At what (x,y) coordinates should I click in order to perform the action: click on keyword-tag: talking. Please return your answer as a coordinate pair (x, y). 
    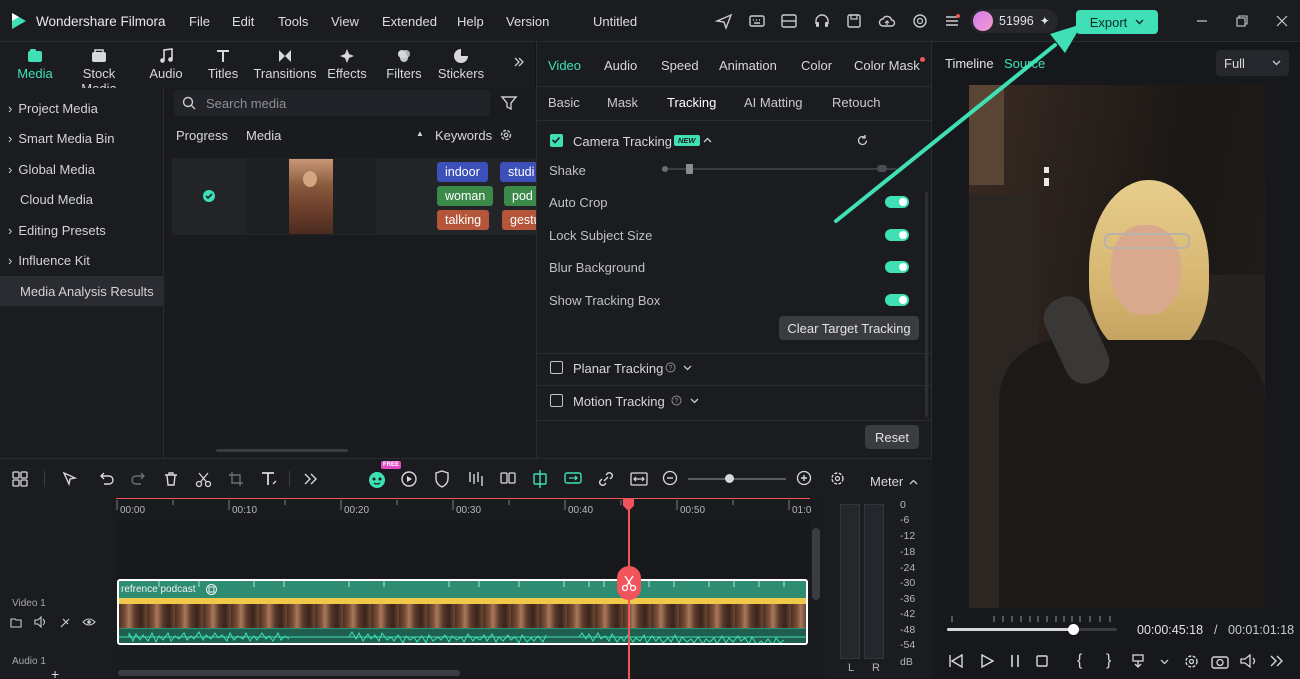
    Looking at the image, I should click on (463, 220).